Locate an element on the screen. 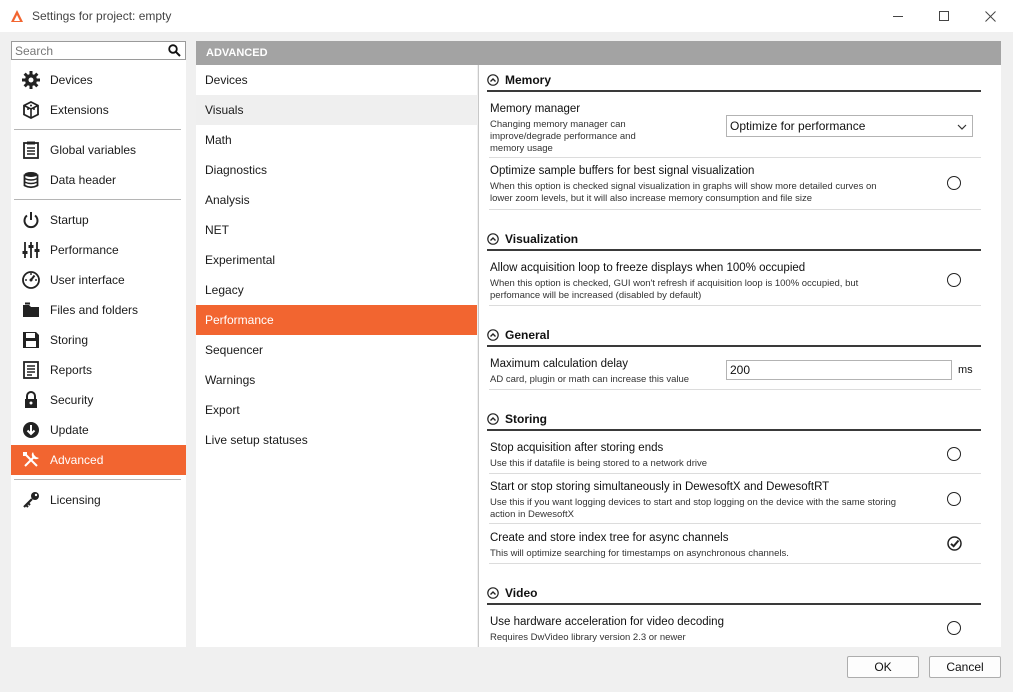 This screenshot has height=692, width=1013. chevron-down-icon is located at coordinates (962, 127).